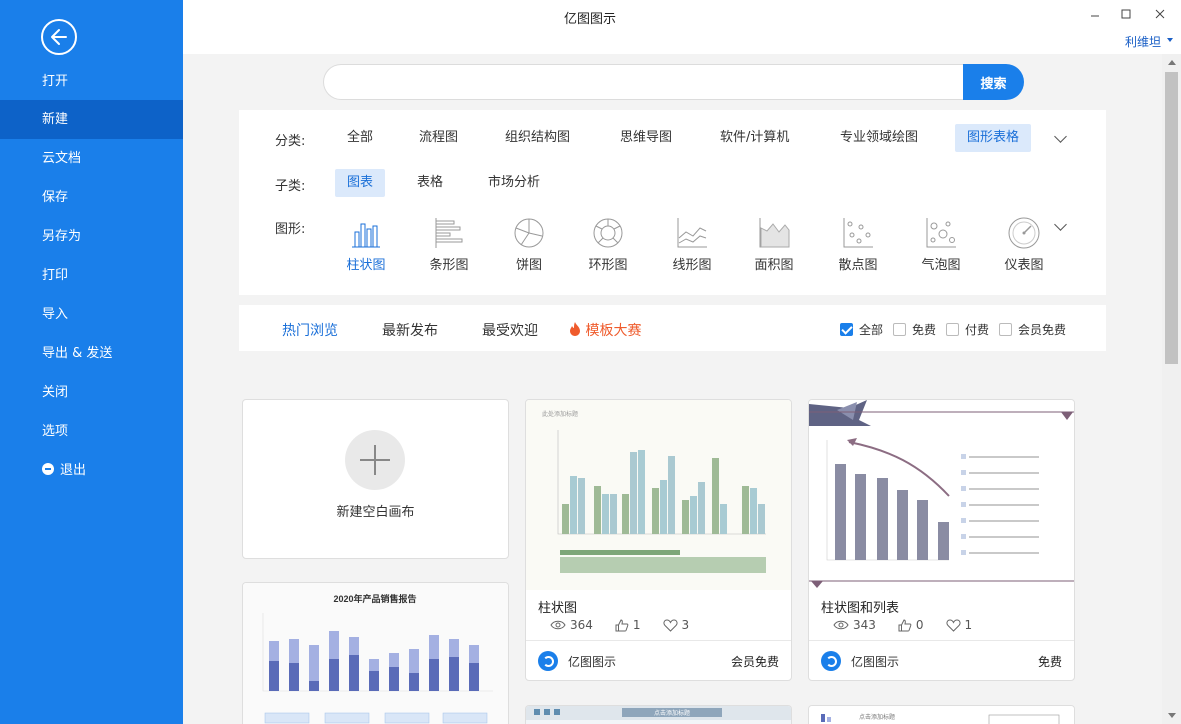 This screenshot has height=724, width=1181. What do you see at coordinates (59, 37) in the screenshot?
I see `back-arrow-icon` at bounding box center [59, 37].